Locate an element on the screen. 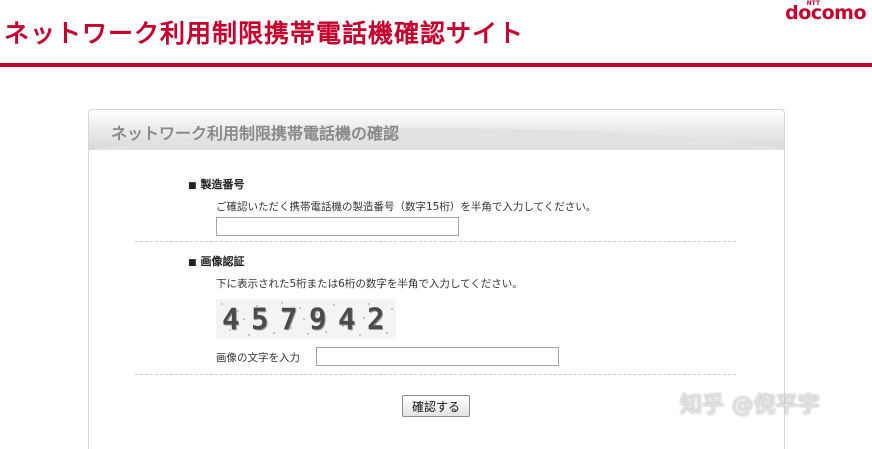 The width and height of the screenshot is (872, 449). captcha-digit: 2 is located at coordinates (376, 319).